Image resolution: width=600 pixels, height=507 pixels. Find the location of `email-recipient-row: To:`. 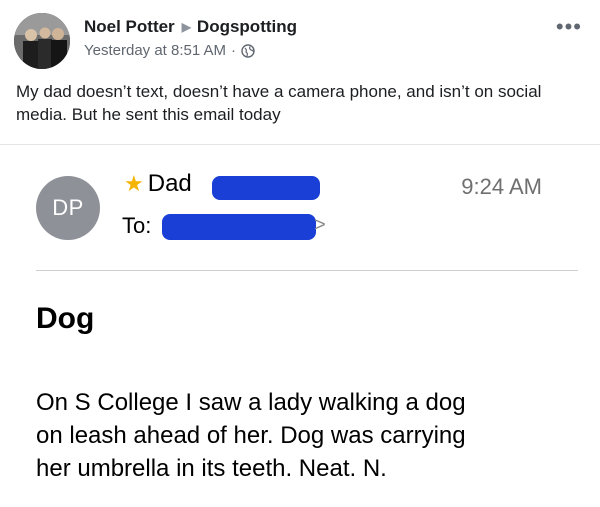

email-recipient-row: To: is located at coordinates (136, 226).